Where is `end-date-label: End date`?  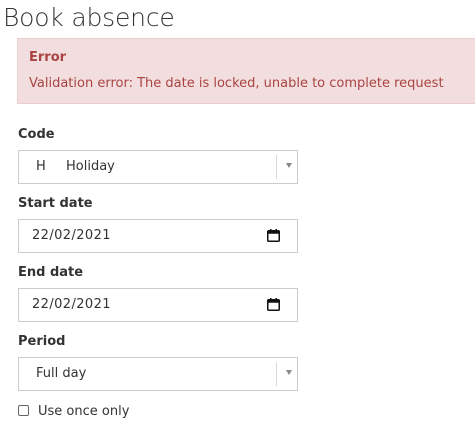 end-date-label: End date is located at coordinates (51, 272).